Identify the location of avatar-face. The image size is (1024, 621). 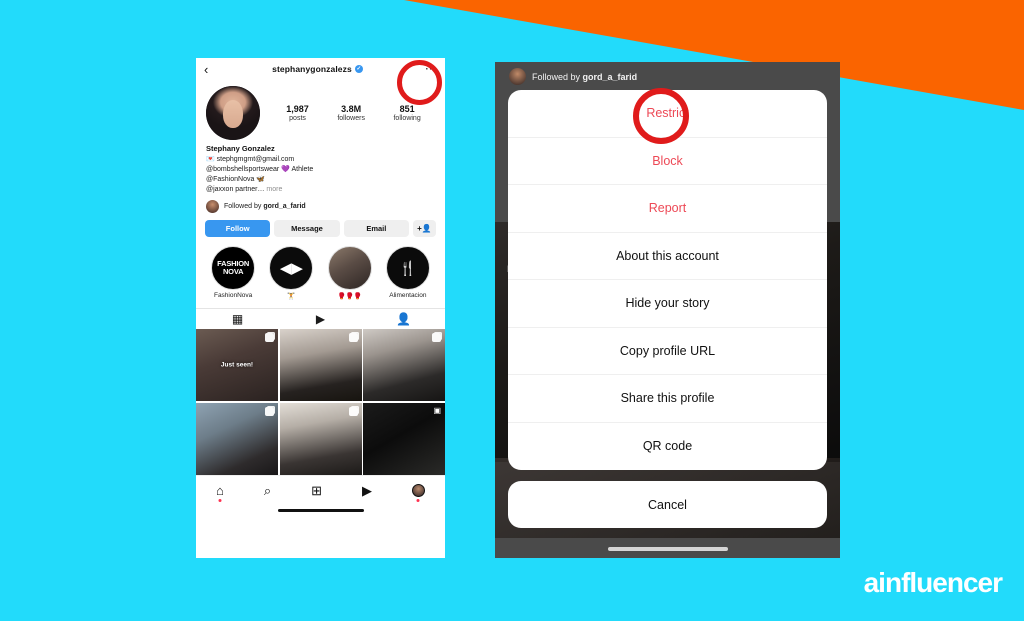
(233, 114).